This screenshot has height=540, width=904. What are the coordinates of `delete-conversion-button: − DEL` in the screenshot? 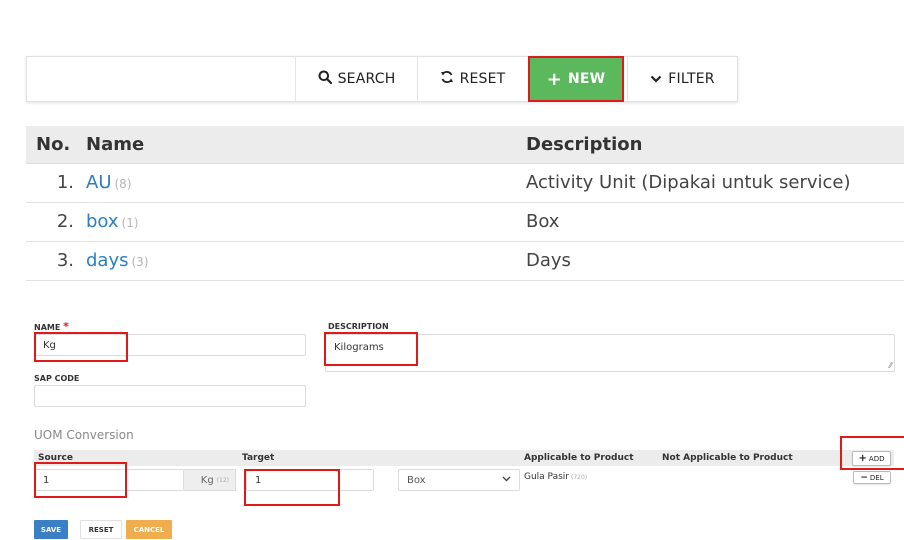 It's located at (872, 477).